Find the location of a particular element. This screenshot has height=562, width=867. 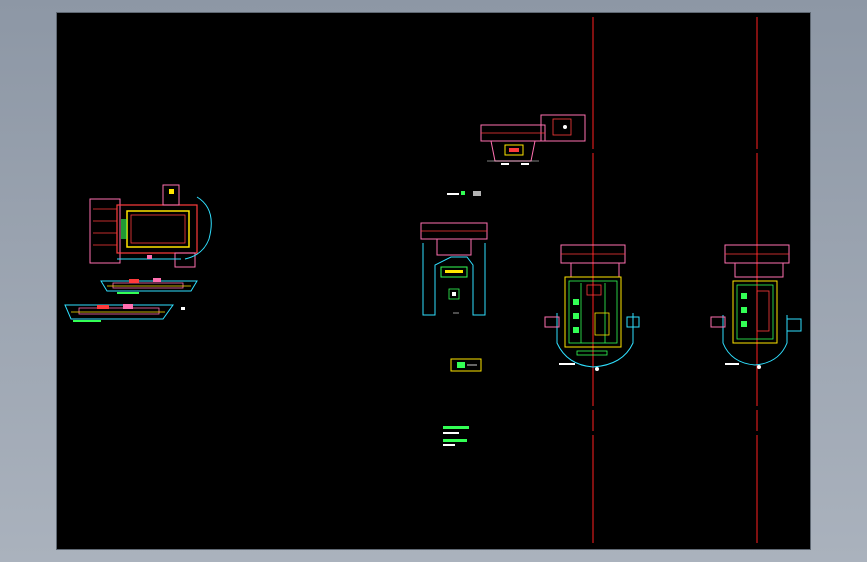

small-annotation-marks is located at coordinates (464, 193).